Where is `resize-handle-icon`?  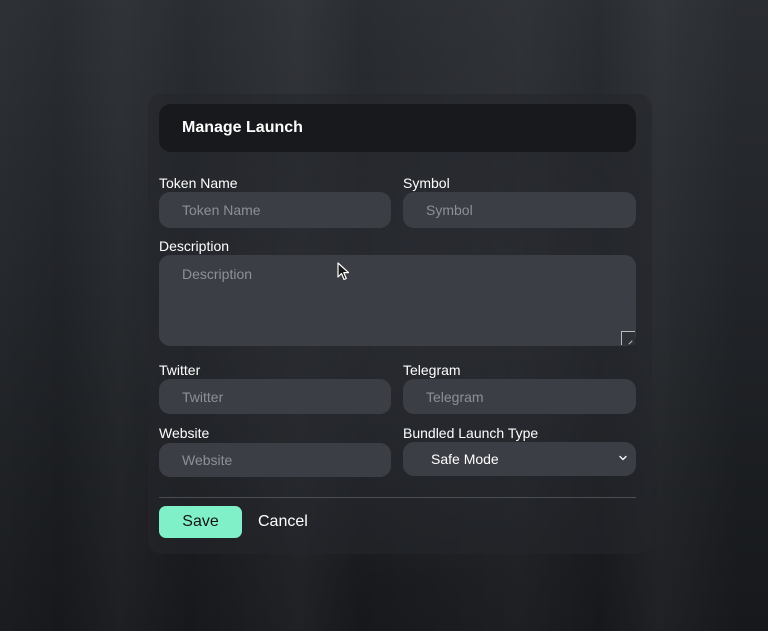
resize-handle-icon is located at coordinates (628, 338).